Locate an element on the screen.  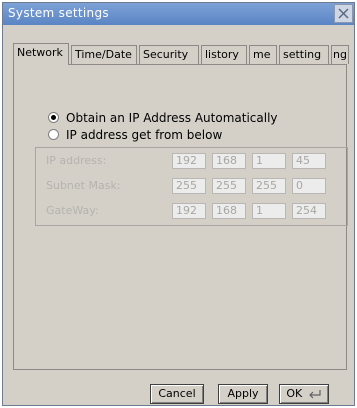
radio-button-checked is located at coordinates (53, 117).